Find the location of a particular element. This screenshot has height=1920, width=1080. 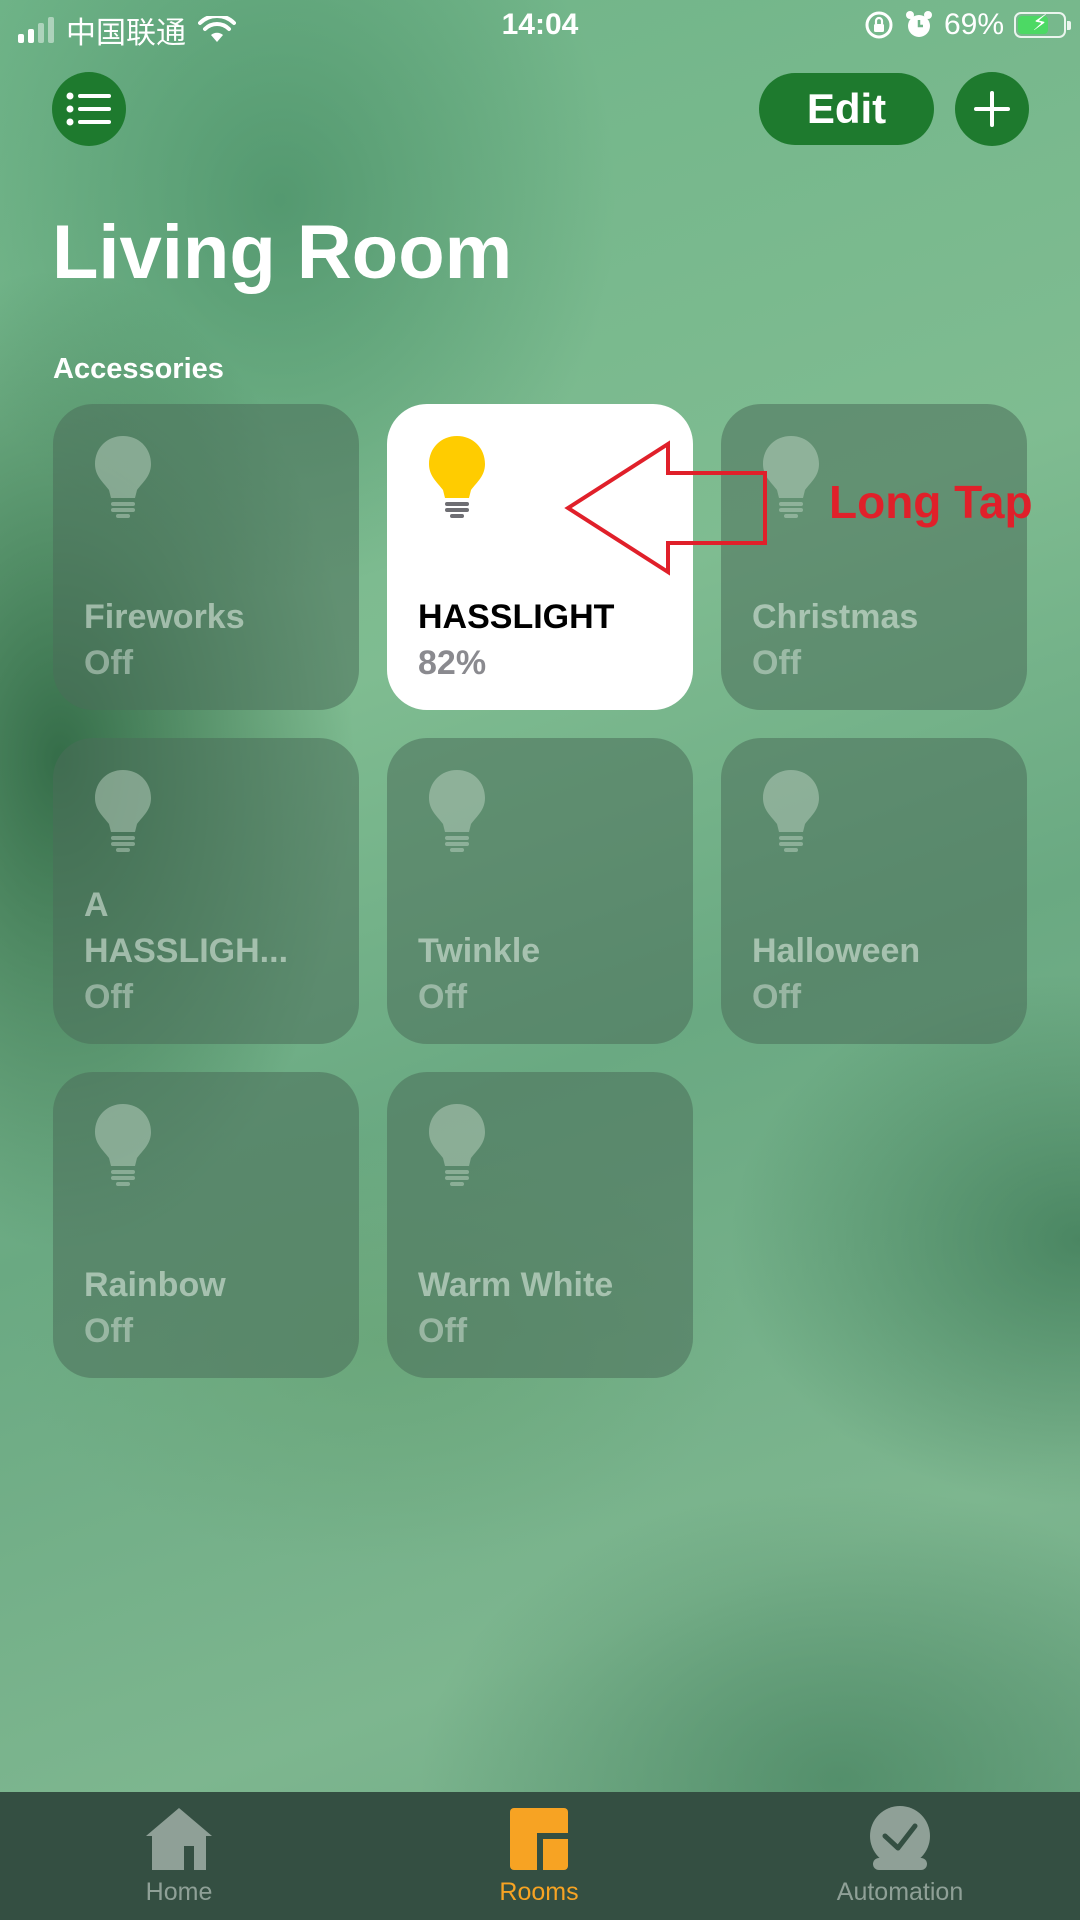

accessory-tile: Twinkle Off is located at coordinates (540, 891).